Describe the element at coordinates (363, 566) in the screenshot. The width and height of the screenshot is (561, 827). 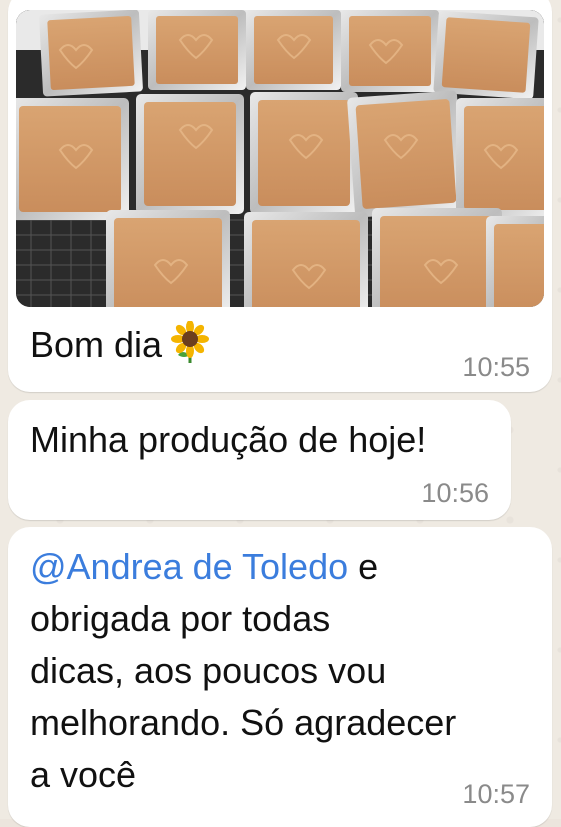
I see `message-line-text: e` at that location.